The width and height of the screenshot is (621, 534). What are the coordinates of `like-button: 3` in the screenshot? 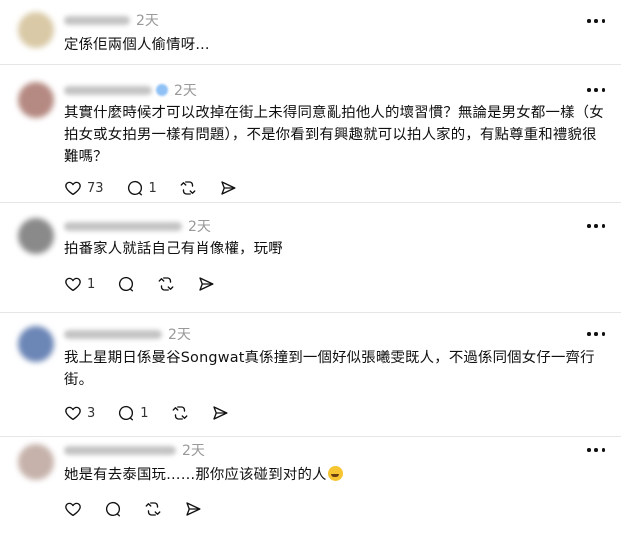 It's located at (79, 413).